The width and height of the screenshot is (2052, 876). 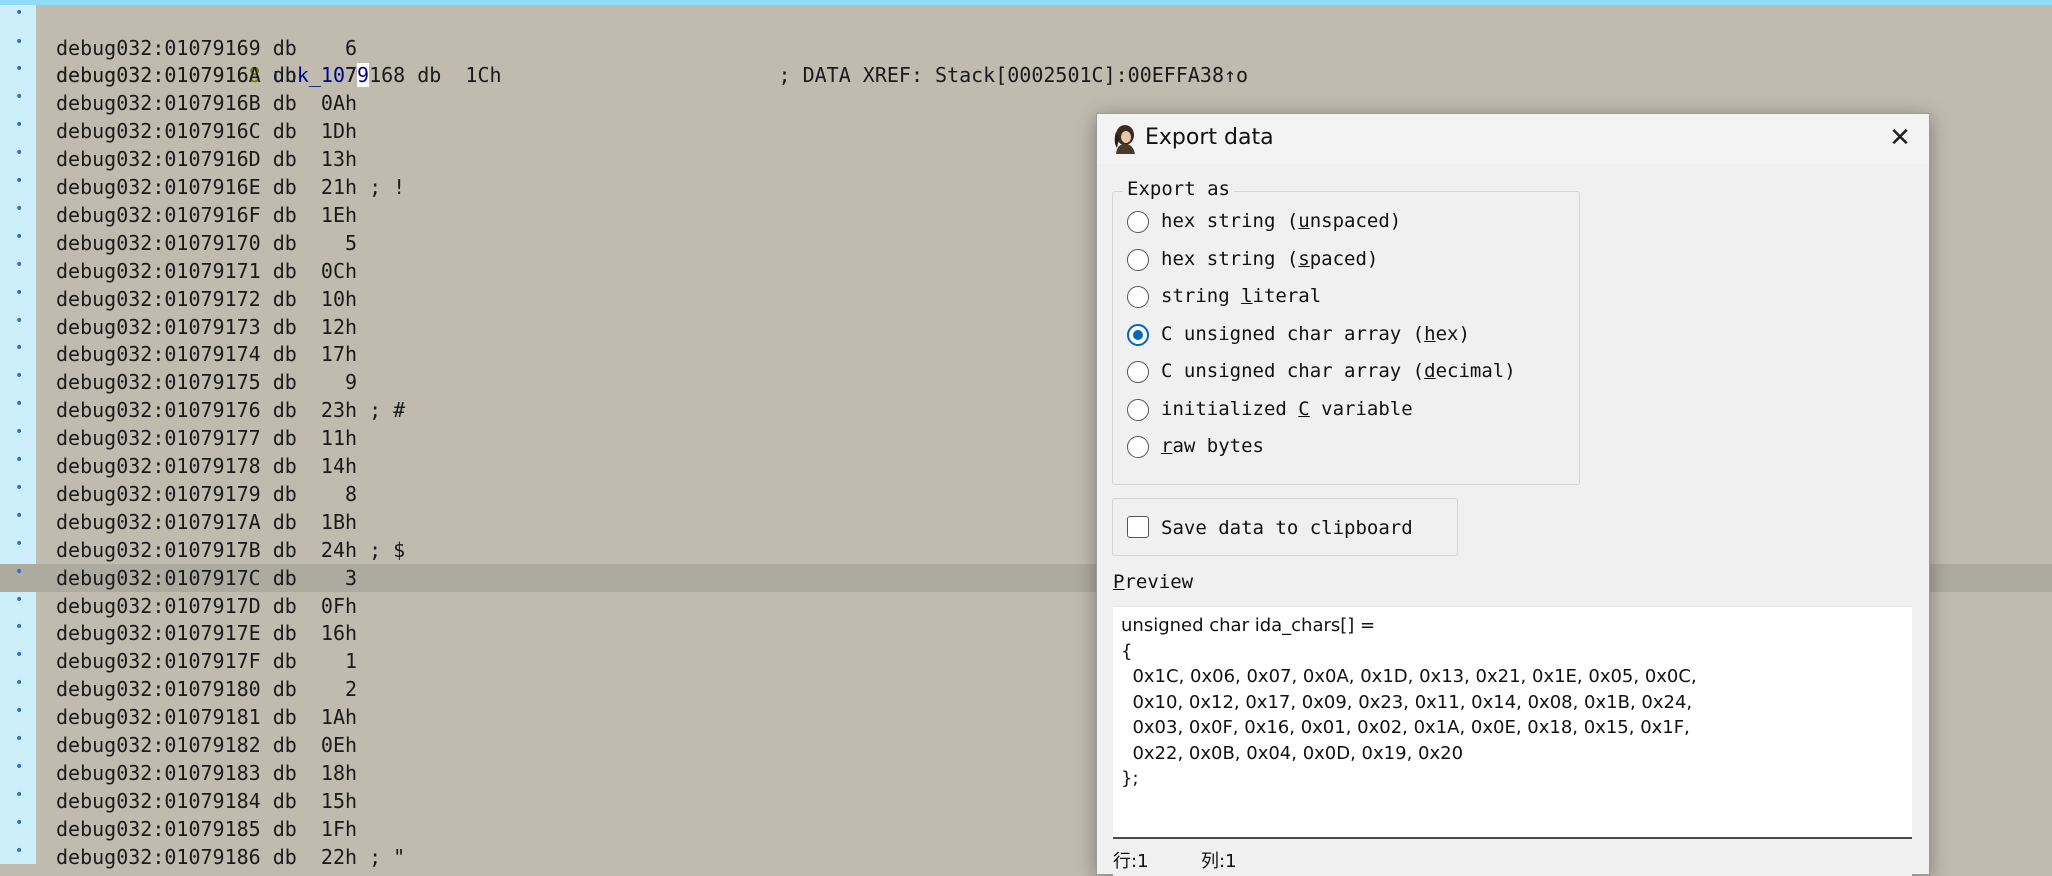 I want to click on preview-label: Preview, so click(x=1153, y=582).